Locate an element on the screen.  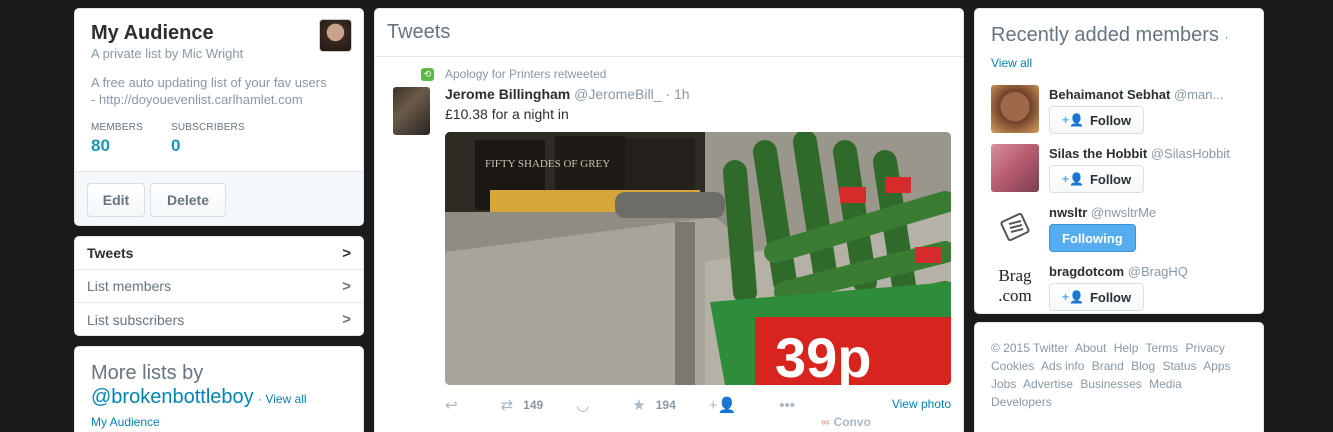
member-item: Silas the Hobbit @SilasHobbit +👤 Follow is located at coordinates (1119, 173).